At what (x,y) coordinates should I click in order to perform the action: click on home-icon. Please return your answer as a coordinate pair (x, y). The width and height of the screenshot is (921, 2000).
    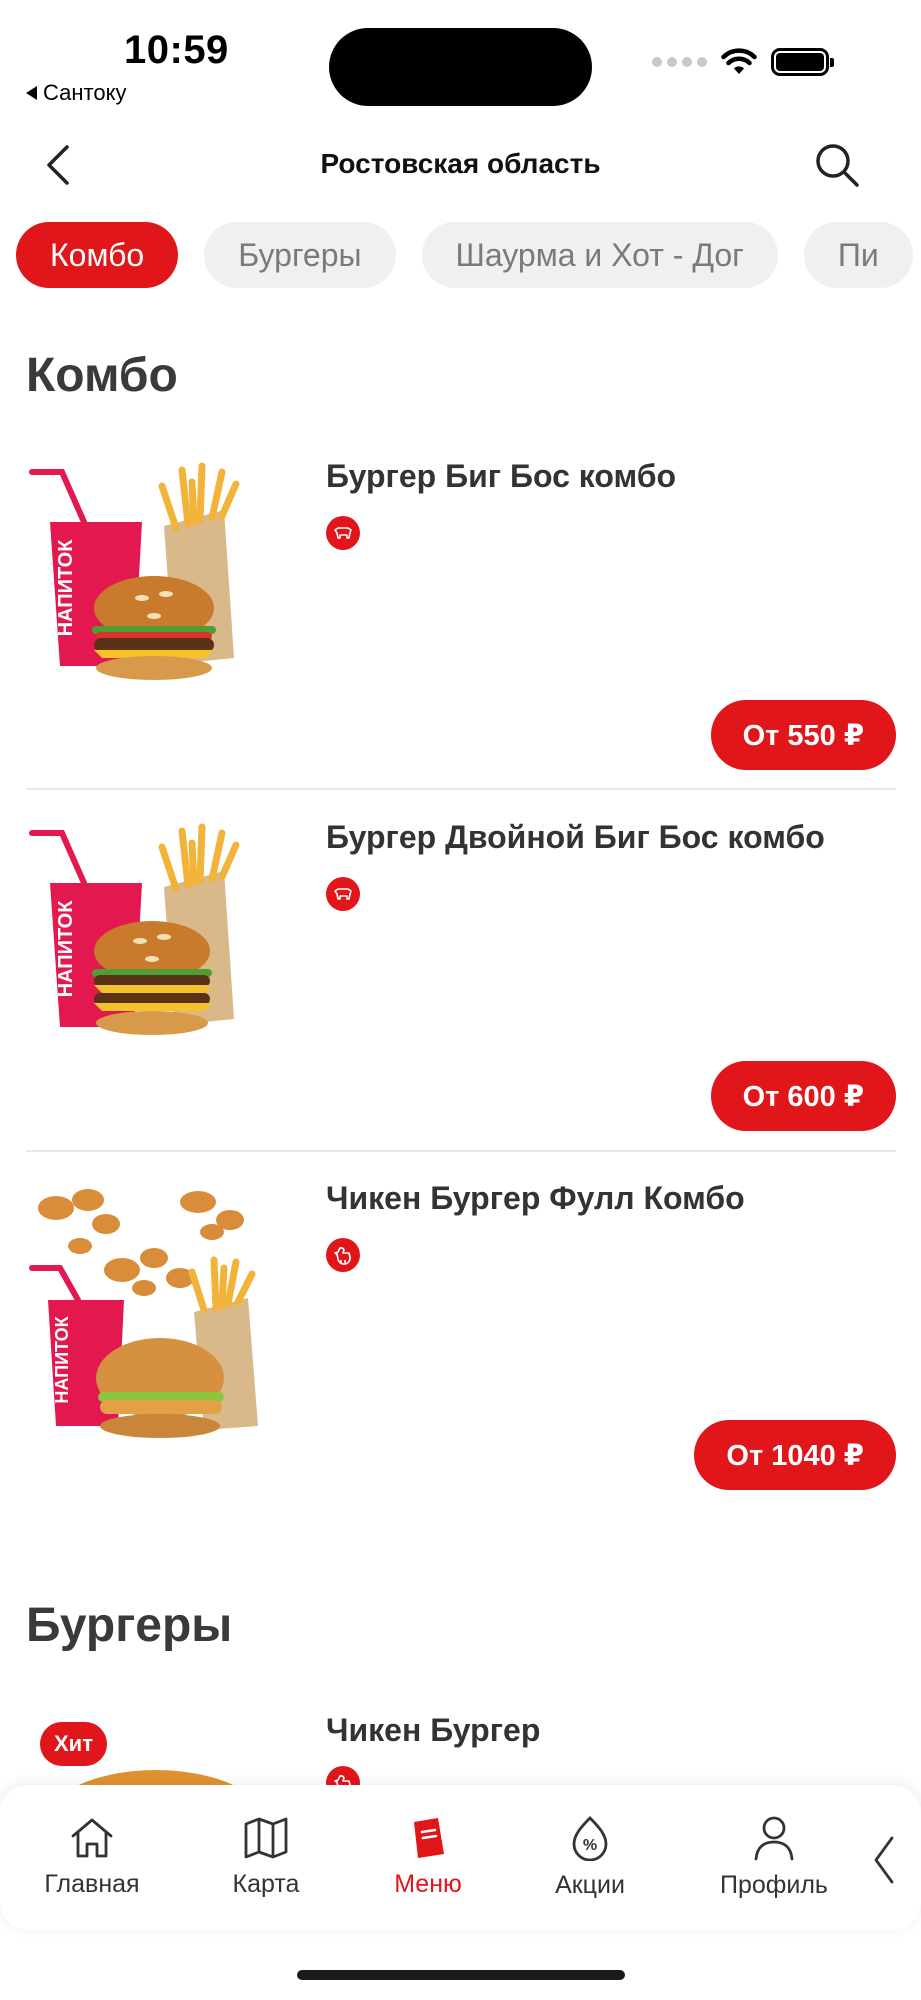
    Looking at the image, I should click on (92, 1838).